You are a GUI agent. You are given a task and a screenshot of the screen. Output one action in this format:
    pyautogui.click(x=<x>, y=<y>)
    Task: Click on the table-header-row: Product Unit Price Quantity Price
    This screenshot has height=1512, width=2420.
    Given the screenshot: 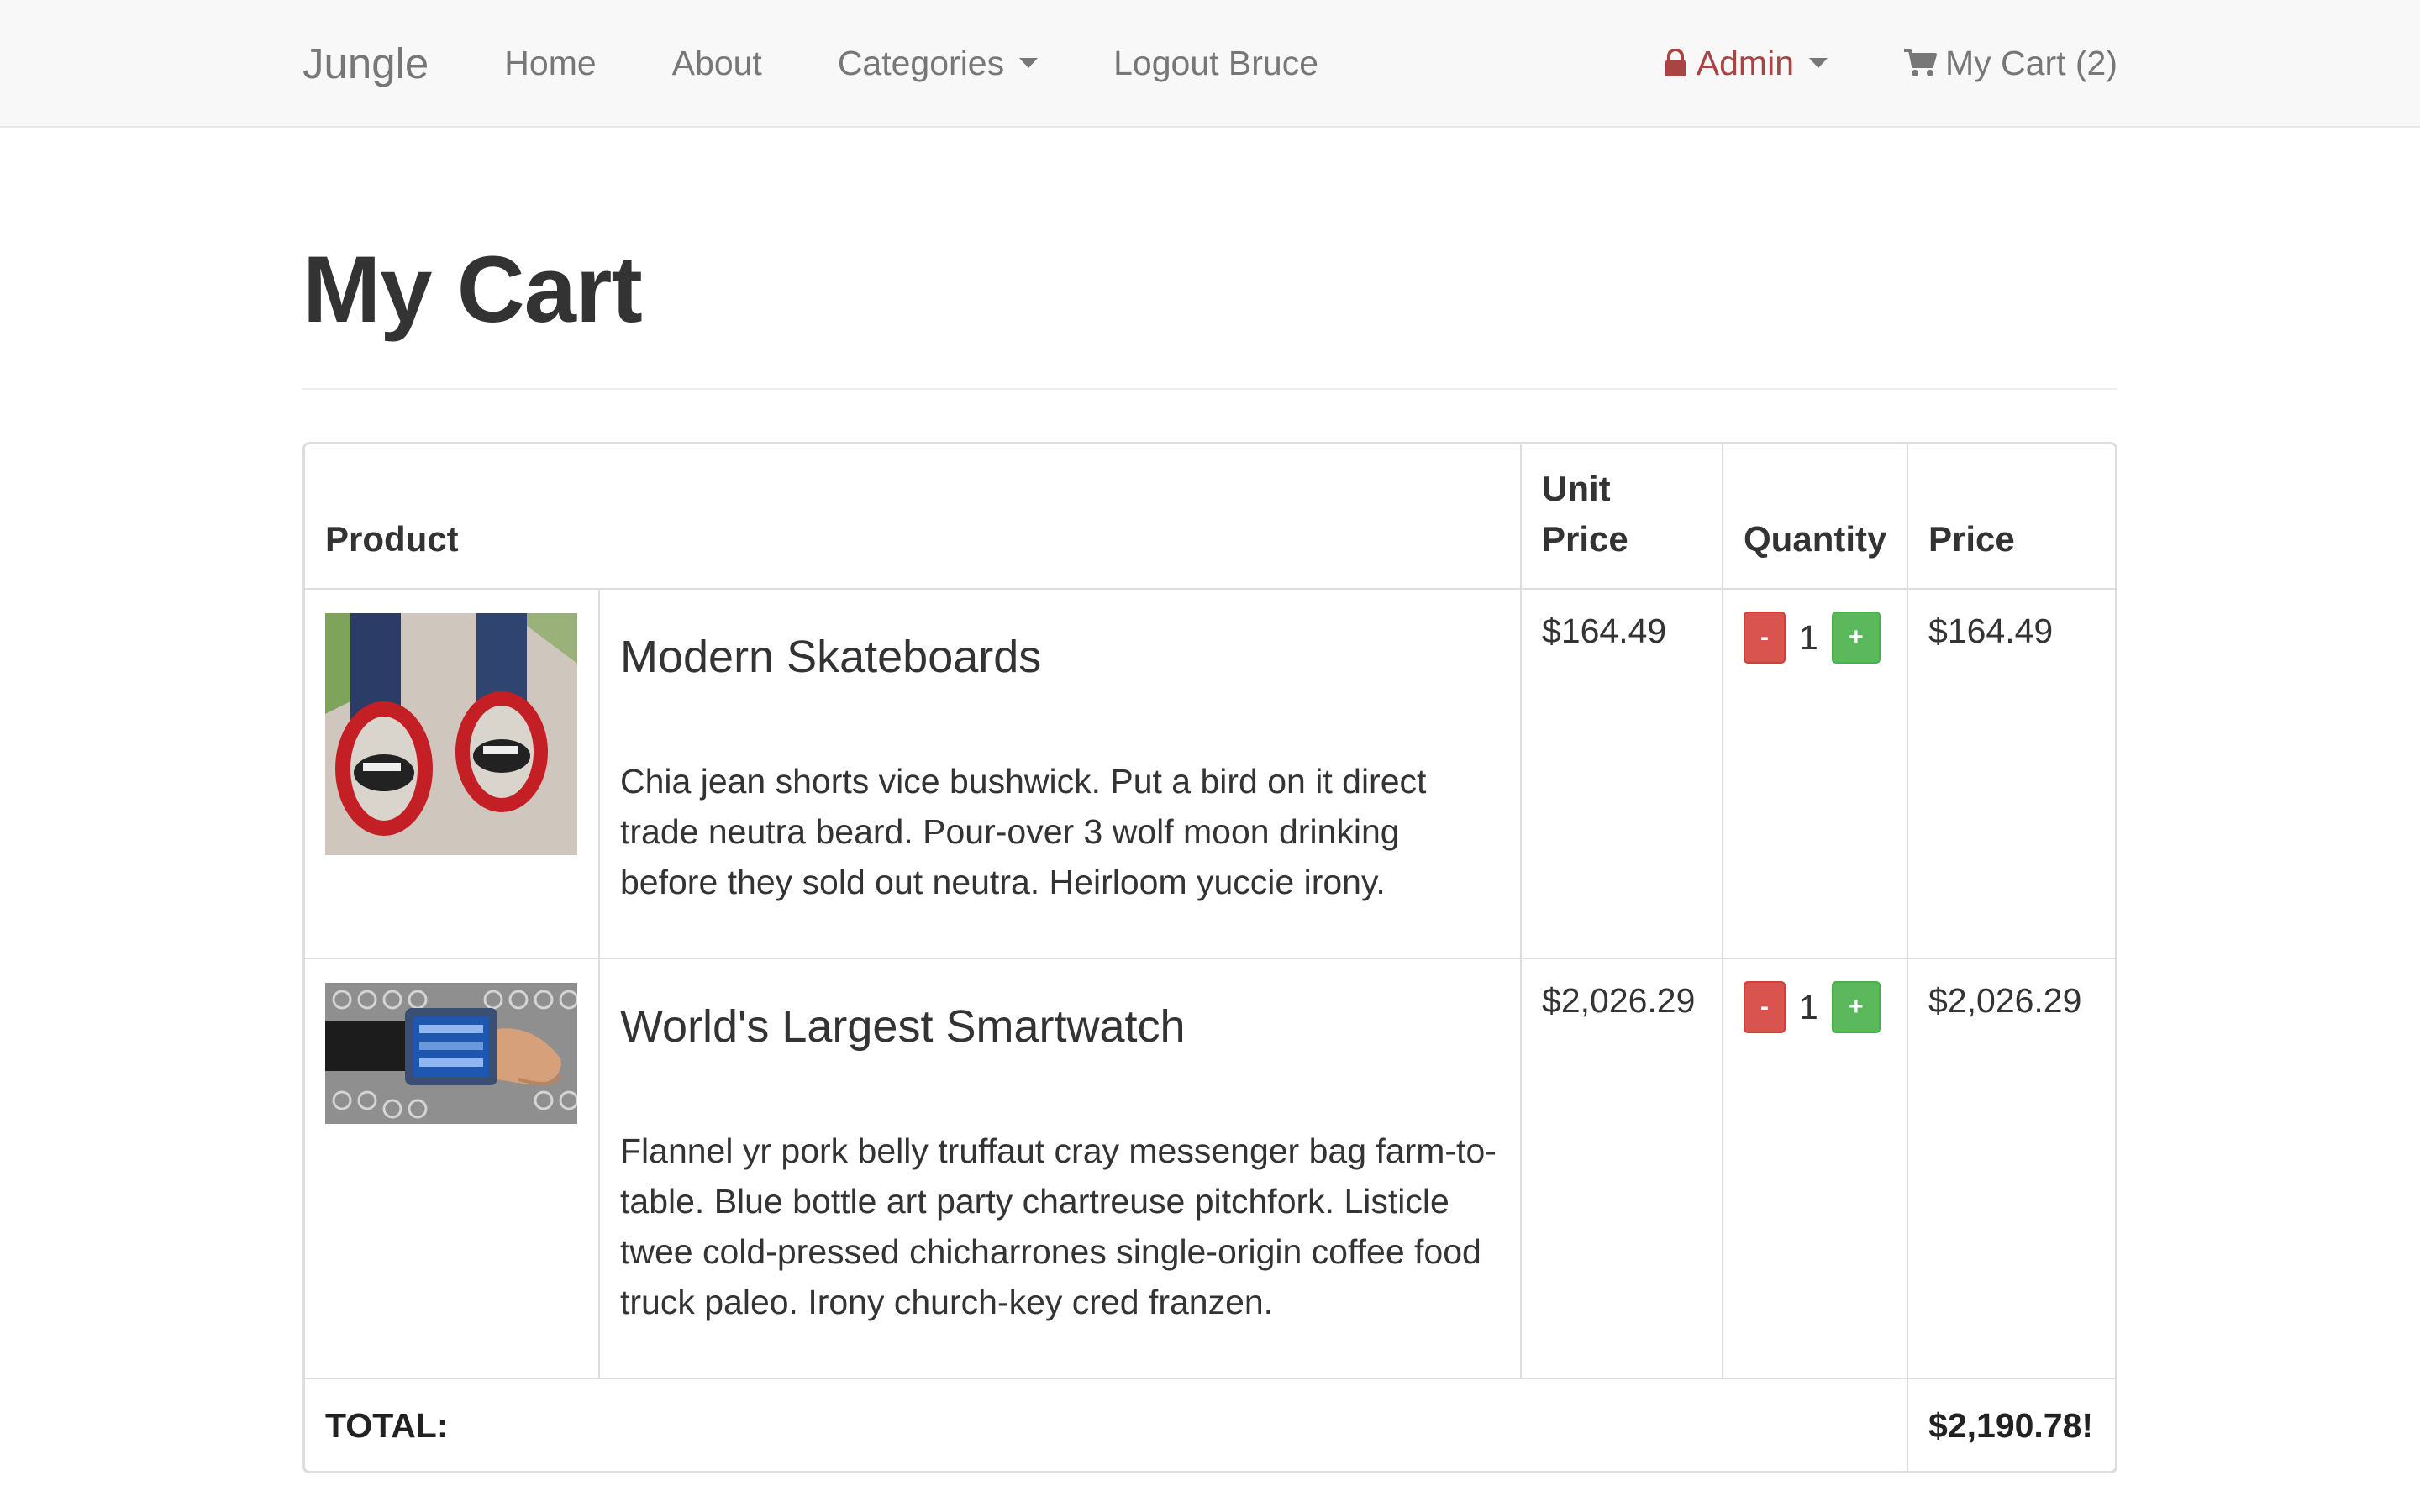 What is the action you would take?
    pyautogui.click(x=1210, y=517)
    